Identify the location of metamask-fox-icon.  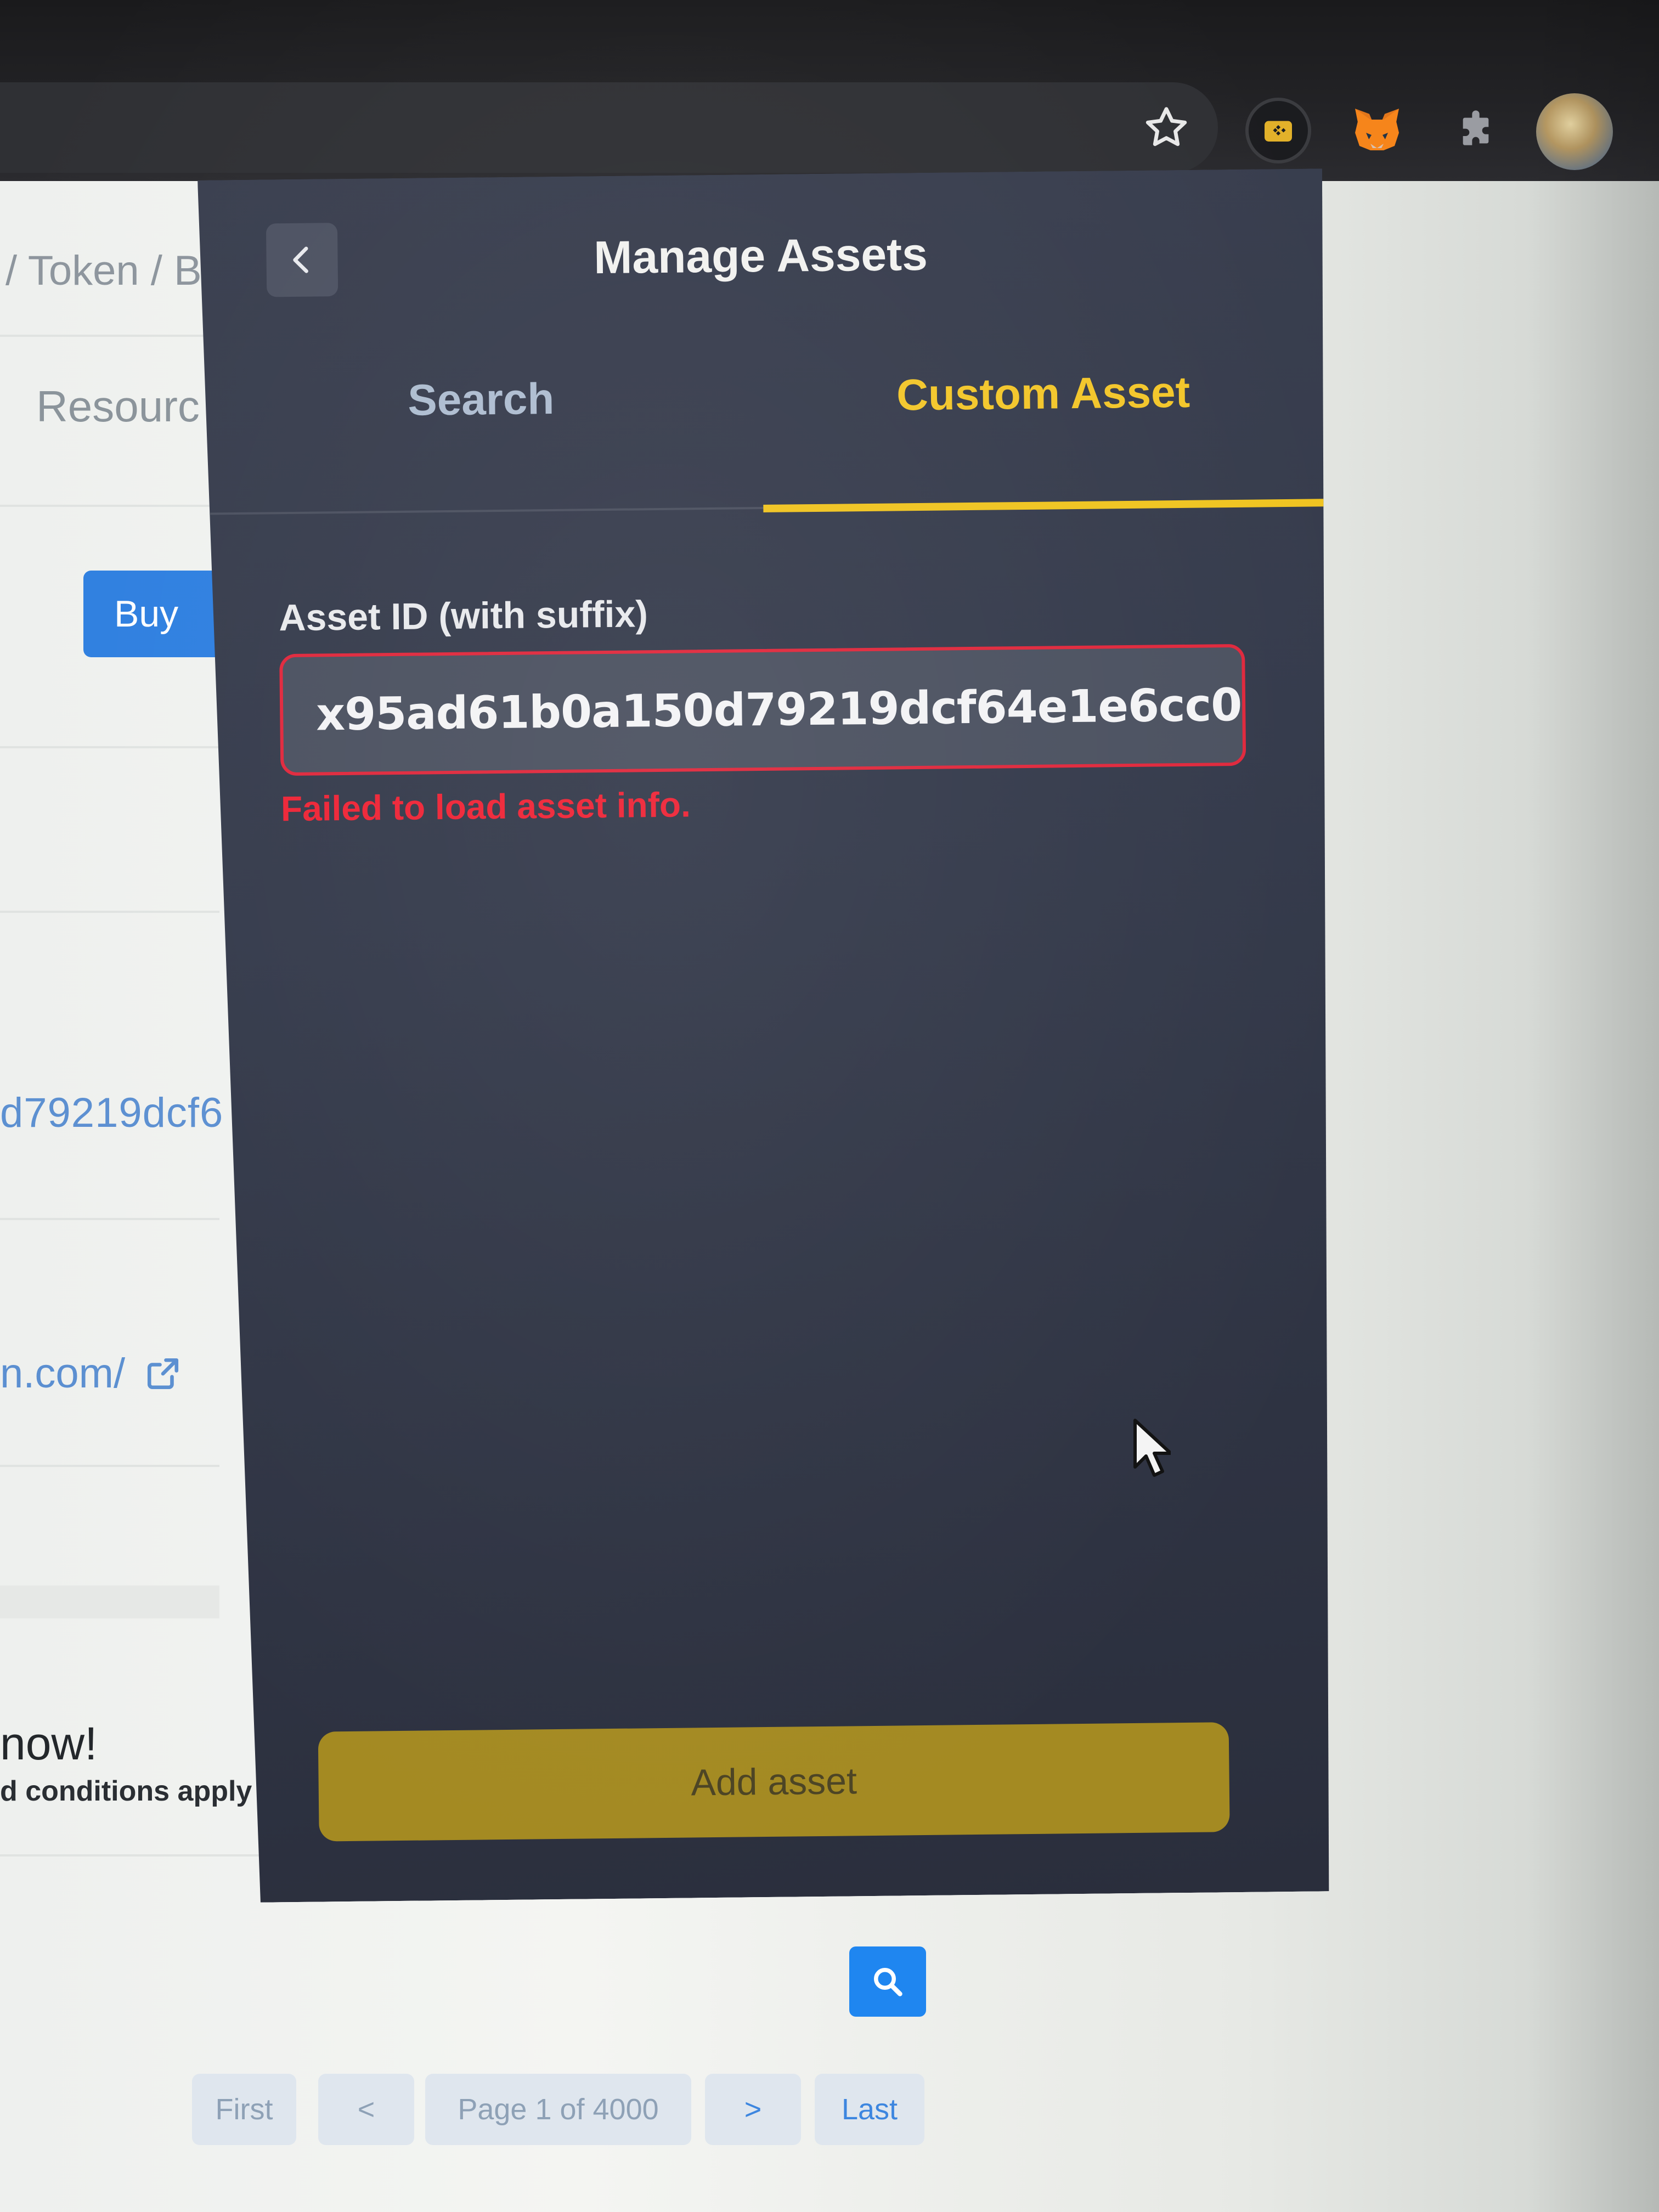
(1377, 130).